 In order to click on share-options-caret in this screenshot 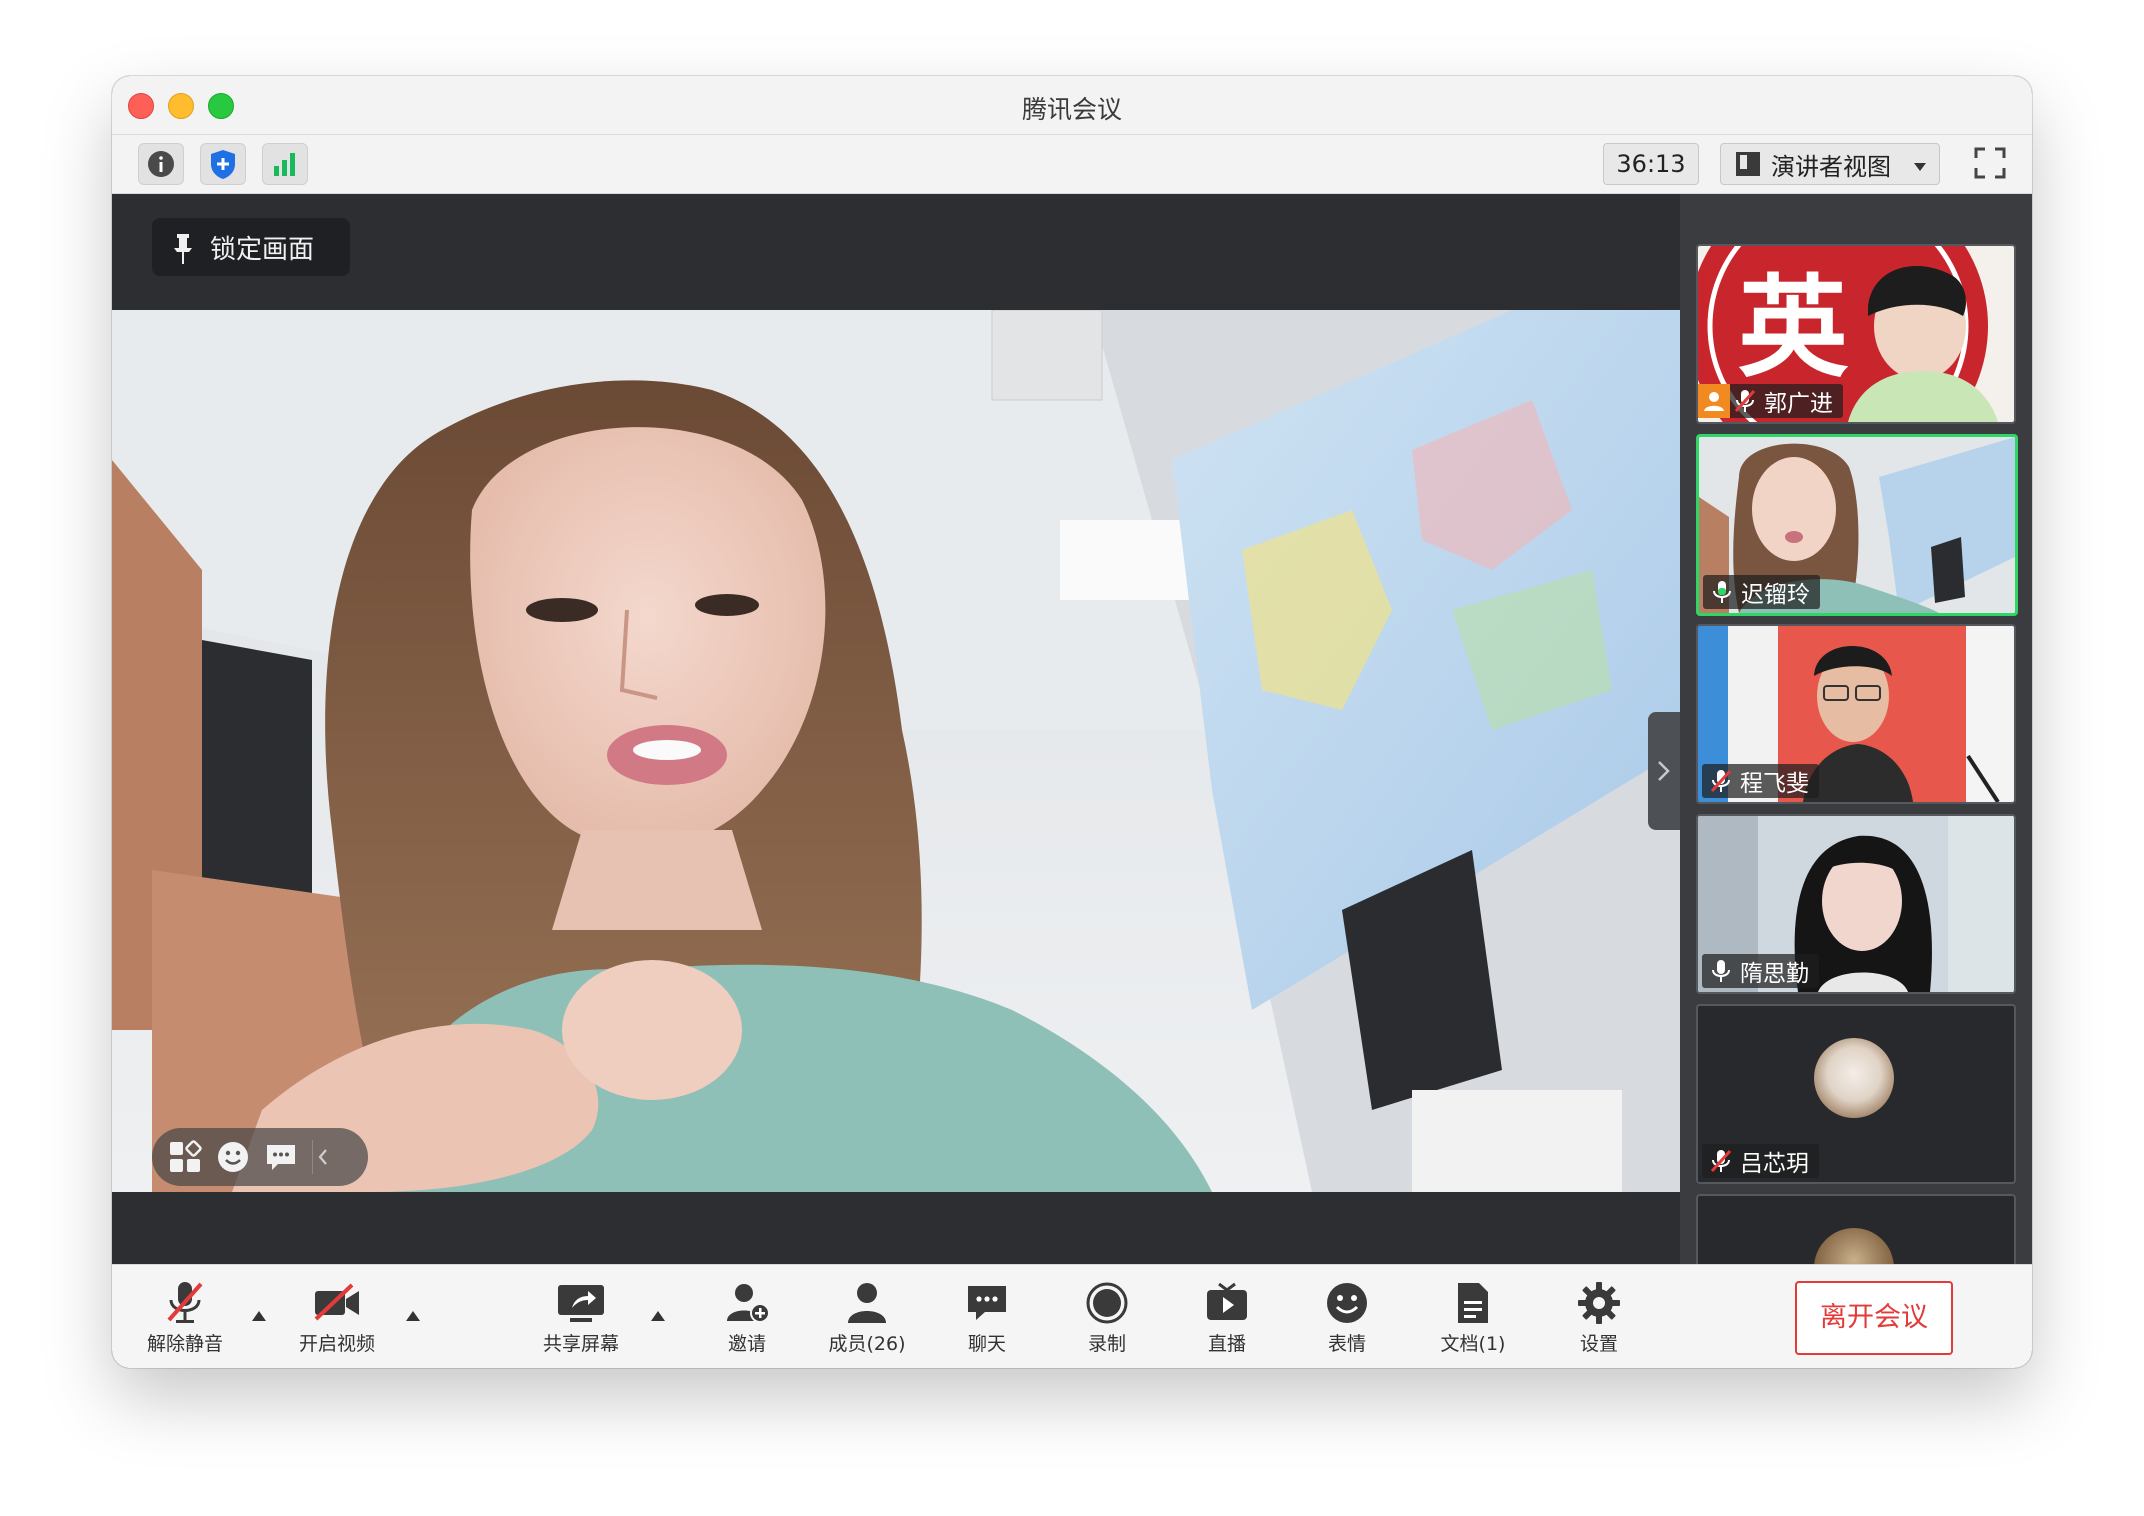, I will do `click(658, 1316)`.